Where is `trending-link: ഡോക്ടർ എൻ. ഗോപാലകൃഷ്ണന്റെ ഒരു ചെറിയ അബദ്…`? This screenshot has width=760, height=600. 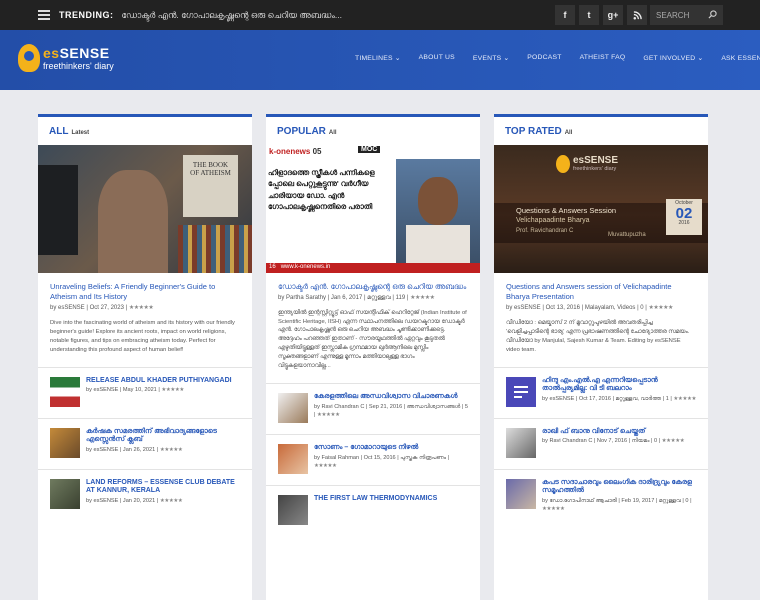
trending-link: ഡോക്ടർ എൻ. ഗോപാലകൃഷ്ണന്റെ ഒരു ചെറിയ അബദ്… is located at coordinates (232, 15).